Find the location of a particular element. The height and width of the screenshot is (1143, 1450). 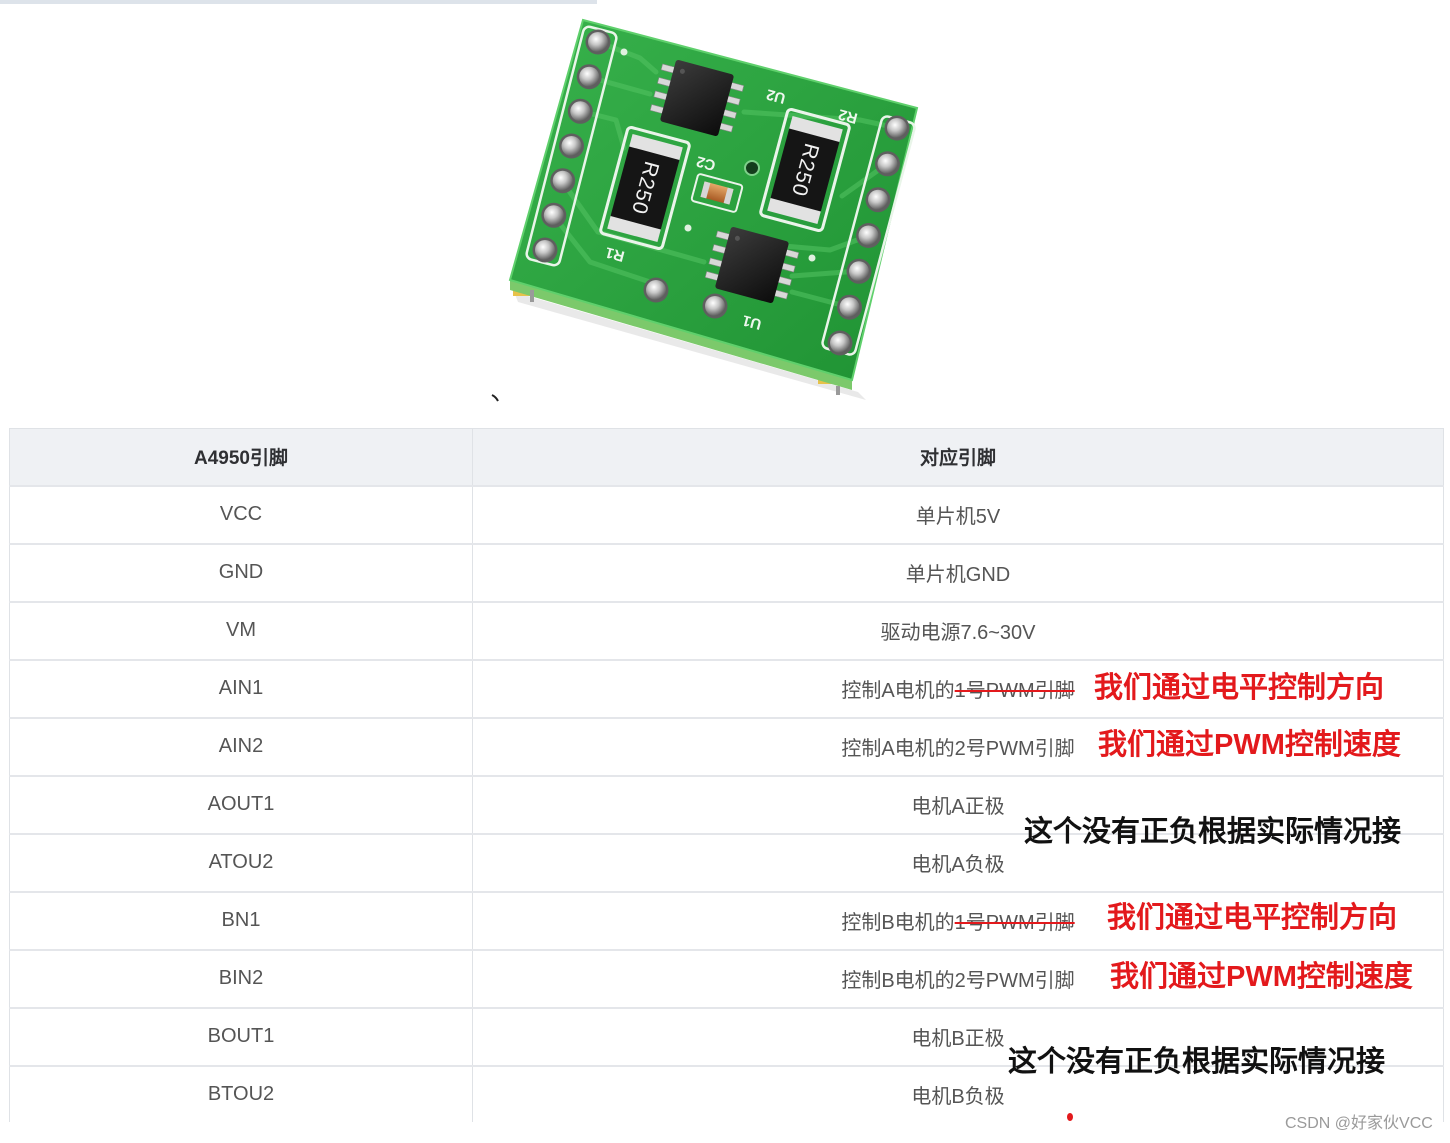

table-row: GND 单片机GND is located at coordinates (726, 572).